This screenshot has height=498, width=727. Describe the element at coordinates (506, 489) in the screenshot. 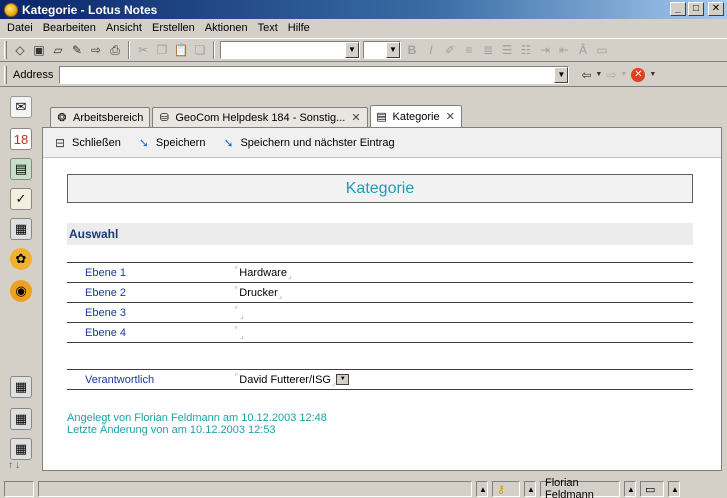

I see `security-key-field: ⚷` at that location.